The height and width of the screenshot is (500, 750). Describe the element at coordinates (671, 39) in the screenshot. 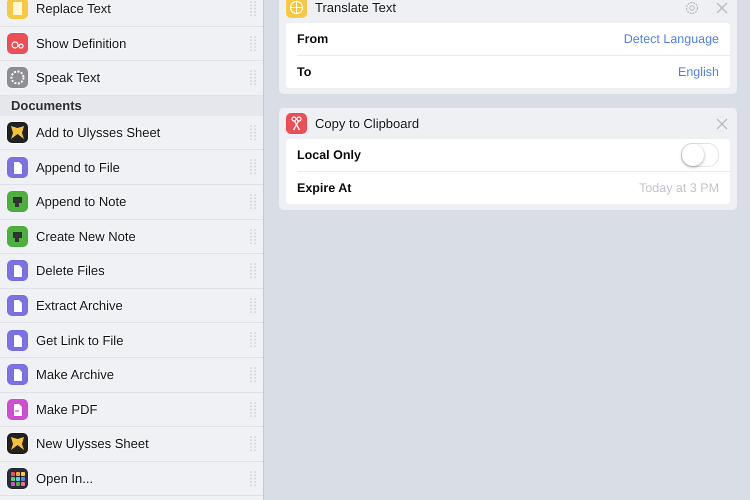

I see `field-value: Detect Language` at that location.